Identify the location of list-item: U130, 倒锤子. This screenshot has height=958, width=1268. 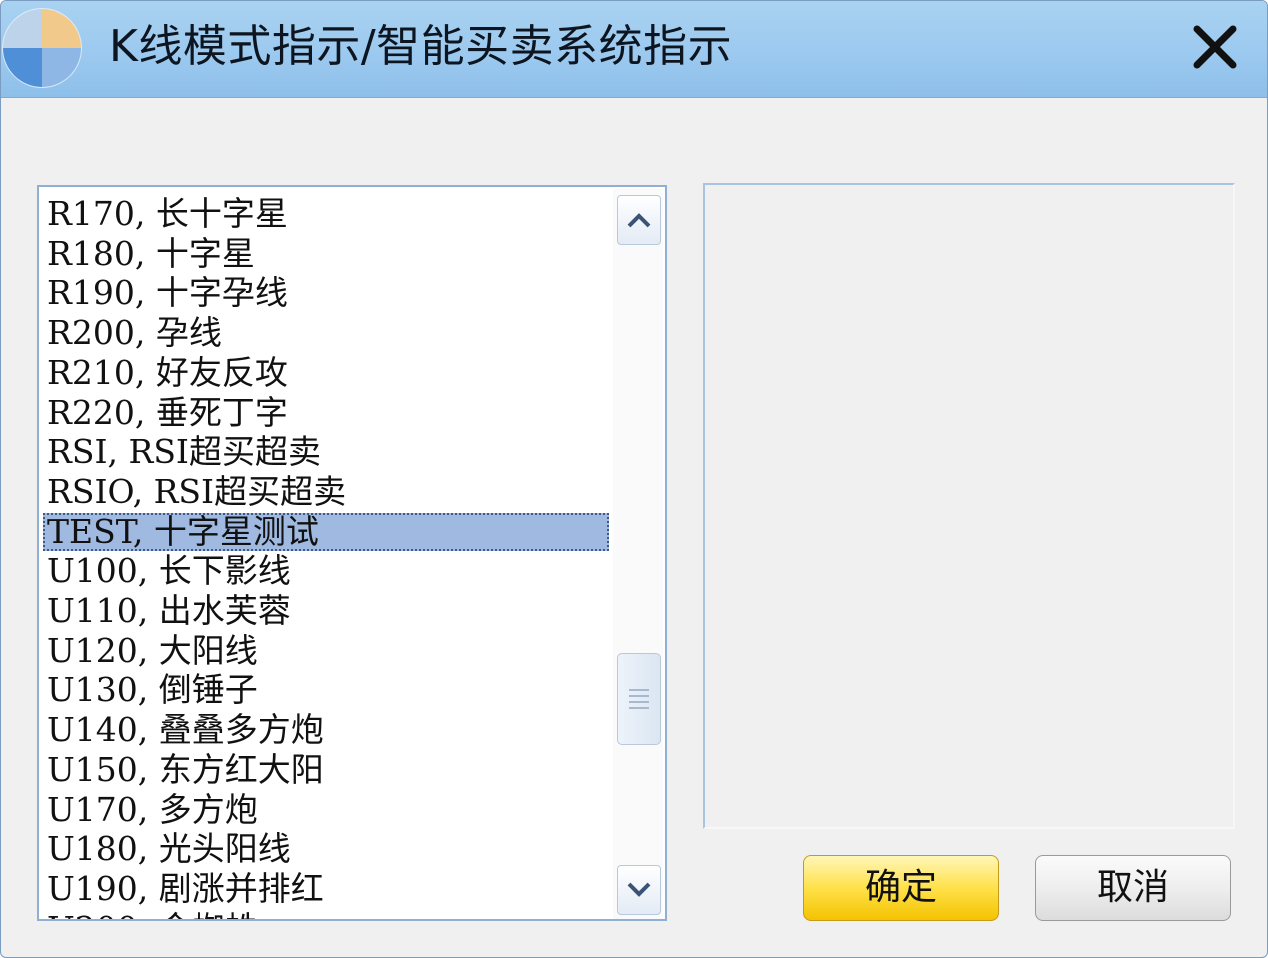
(326, 690).